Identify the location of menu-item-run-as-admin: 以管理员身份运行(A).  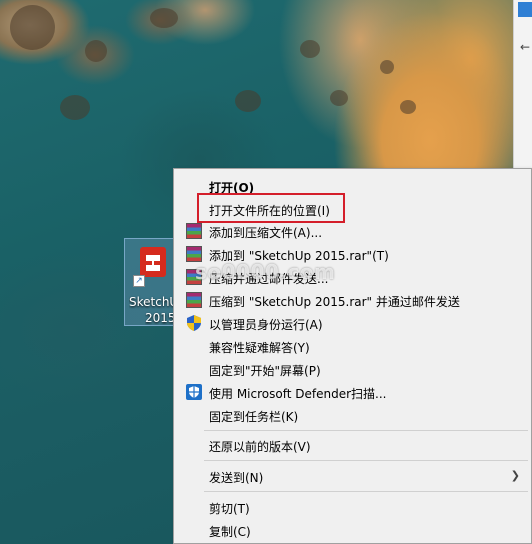
(353, 323).